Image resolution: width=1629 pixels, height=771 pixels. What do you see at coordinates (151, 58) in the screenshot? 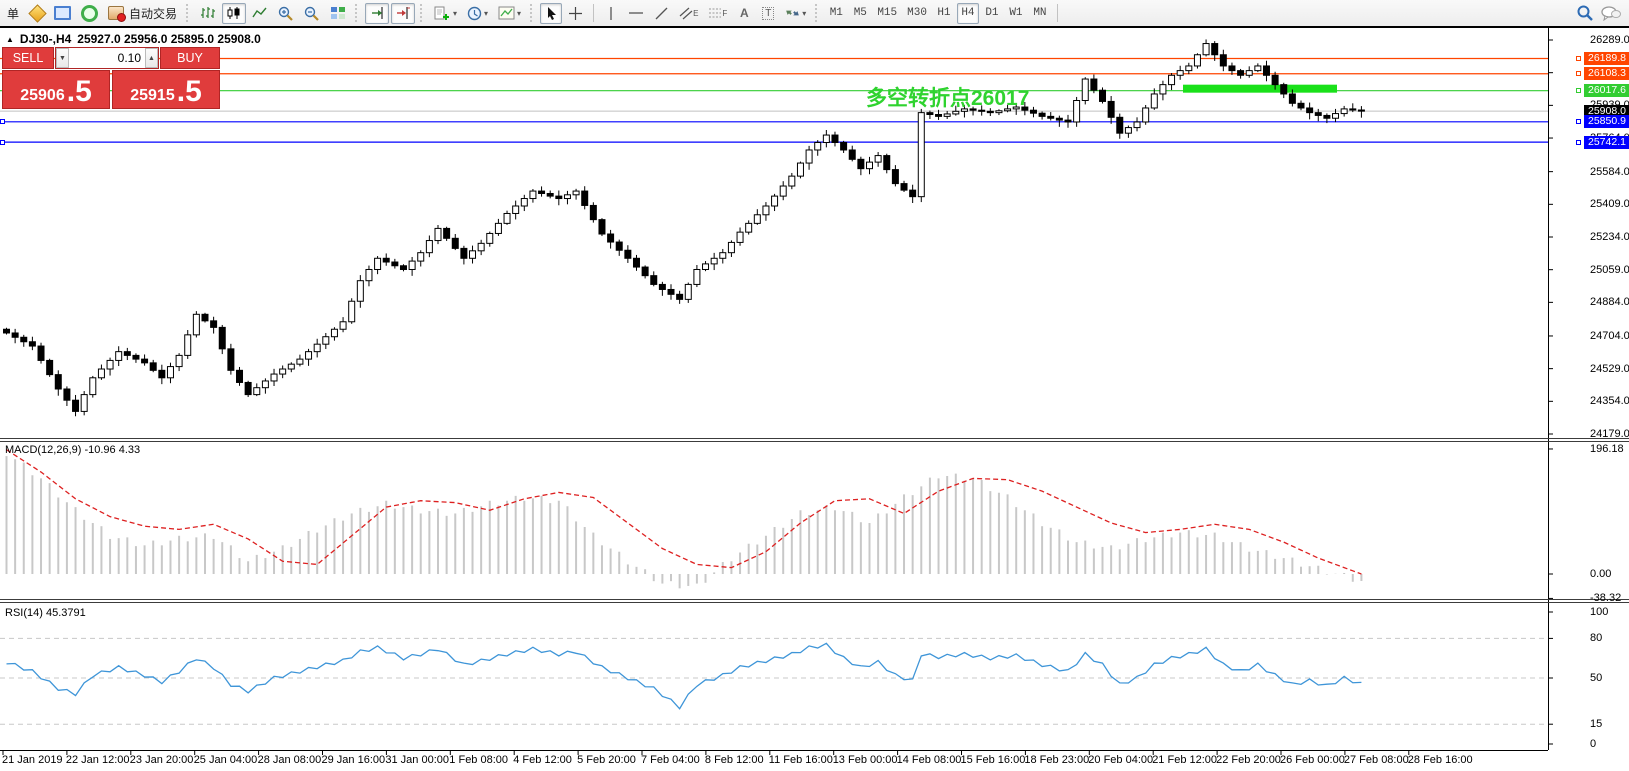
I see `volume-increase-button: ▲` at bounding box center [151, 58].